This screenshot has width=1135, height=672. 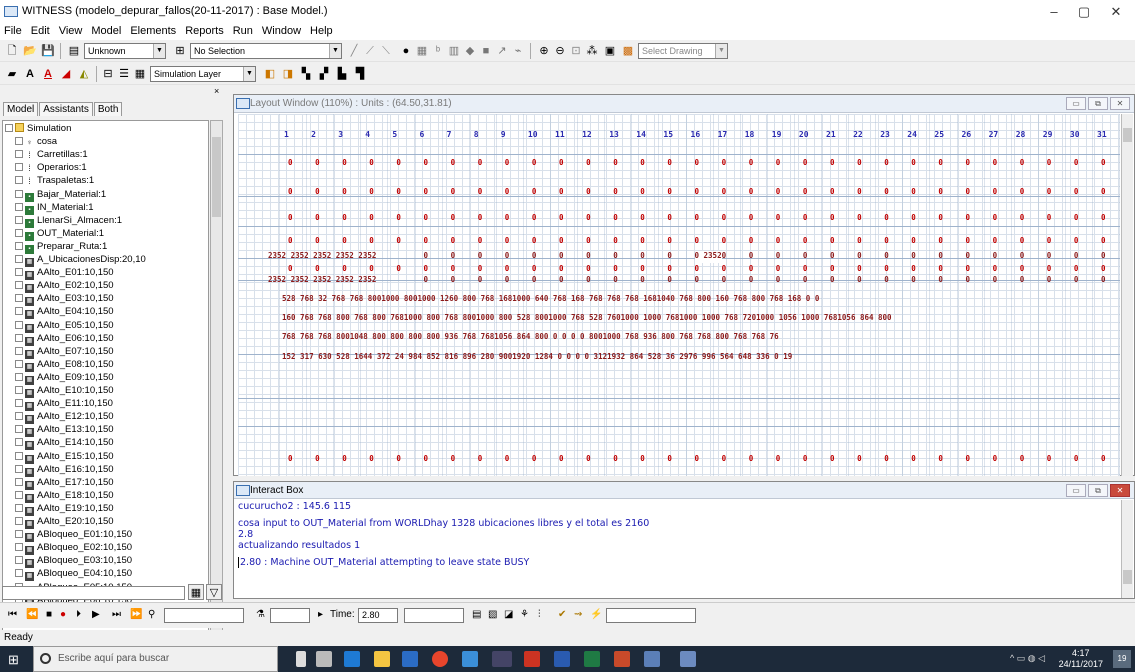 I want to click on chart-icon: ◪, so click(x=508, y=615).